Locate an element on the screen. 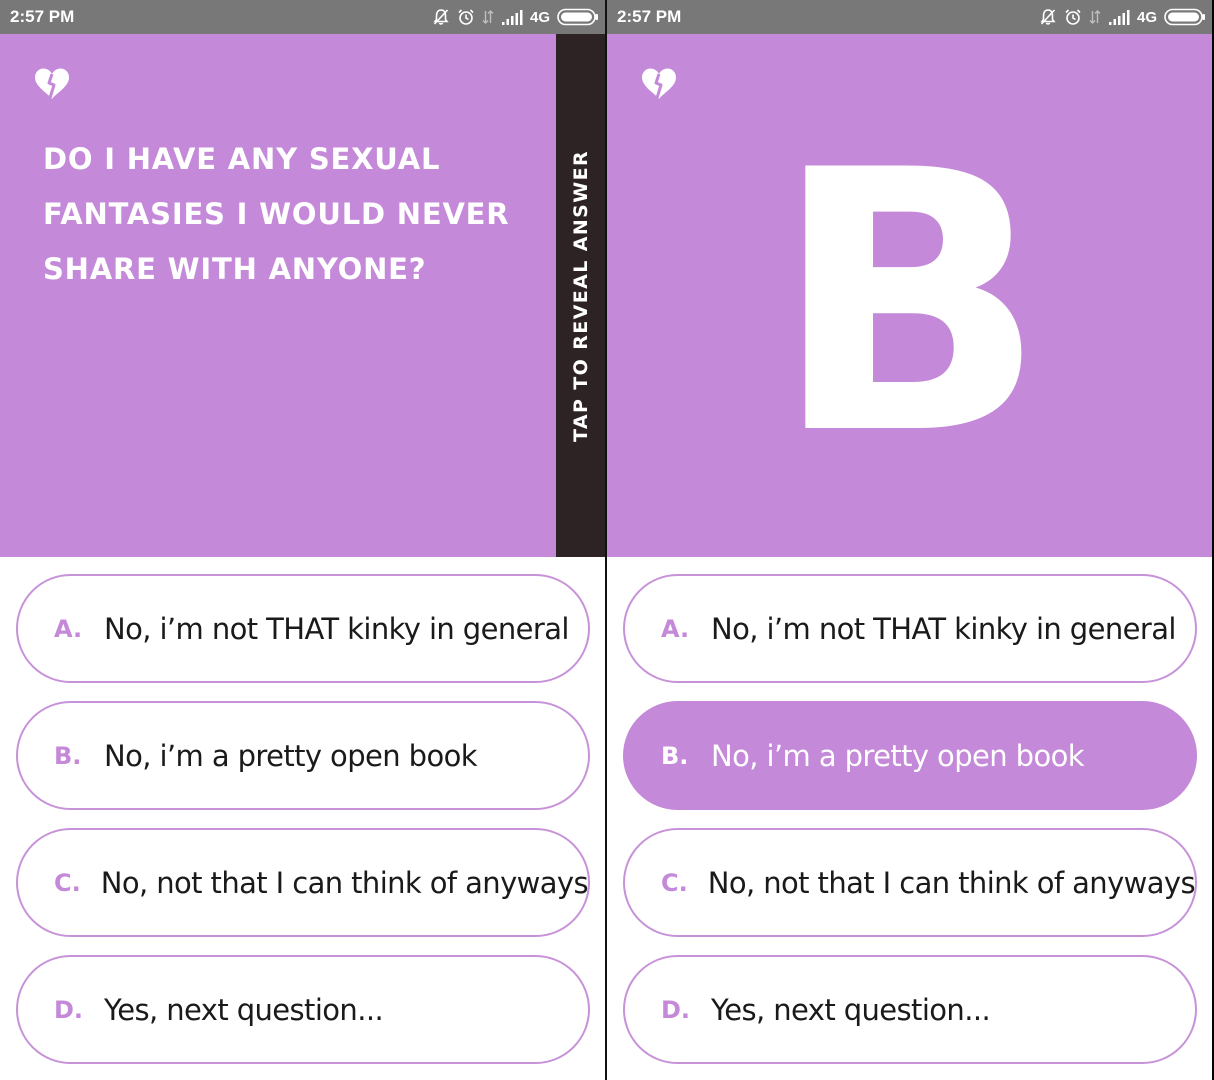 Image resolution: width=1214 pixels, height=1080 pixels. option-b: B. No, i’m a pretty open book is located at coordinates (303, 755).